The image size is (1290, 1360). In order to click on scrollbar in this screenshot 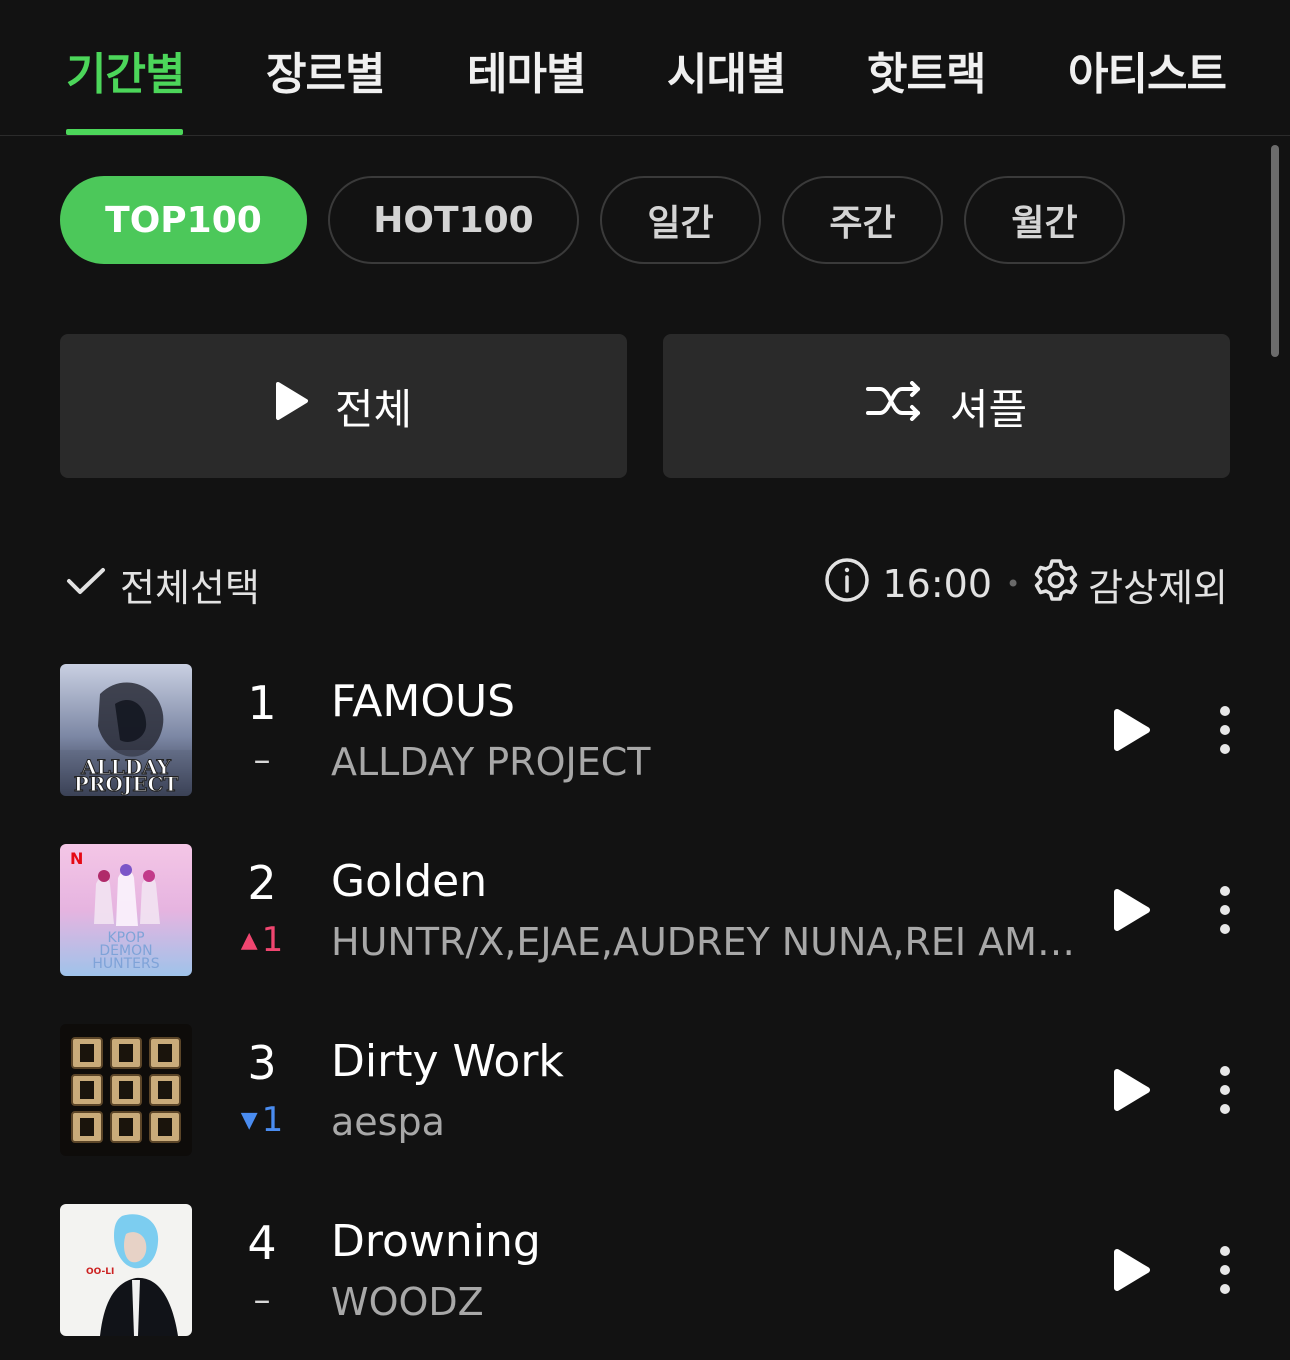, I will do `click(1275, 251)`.